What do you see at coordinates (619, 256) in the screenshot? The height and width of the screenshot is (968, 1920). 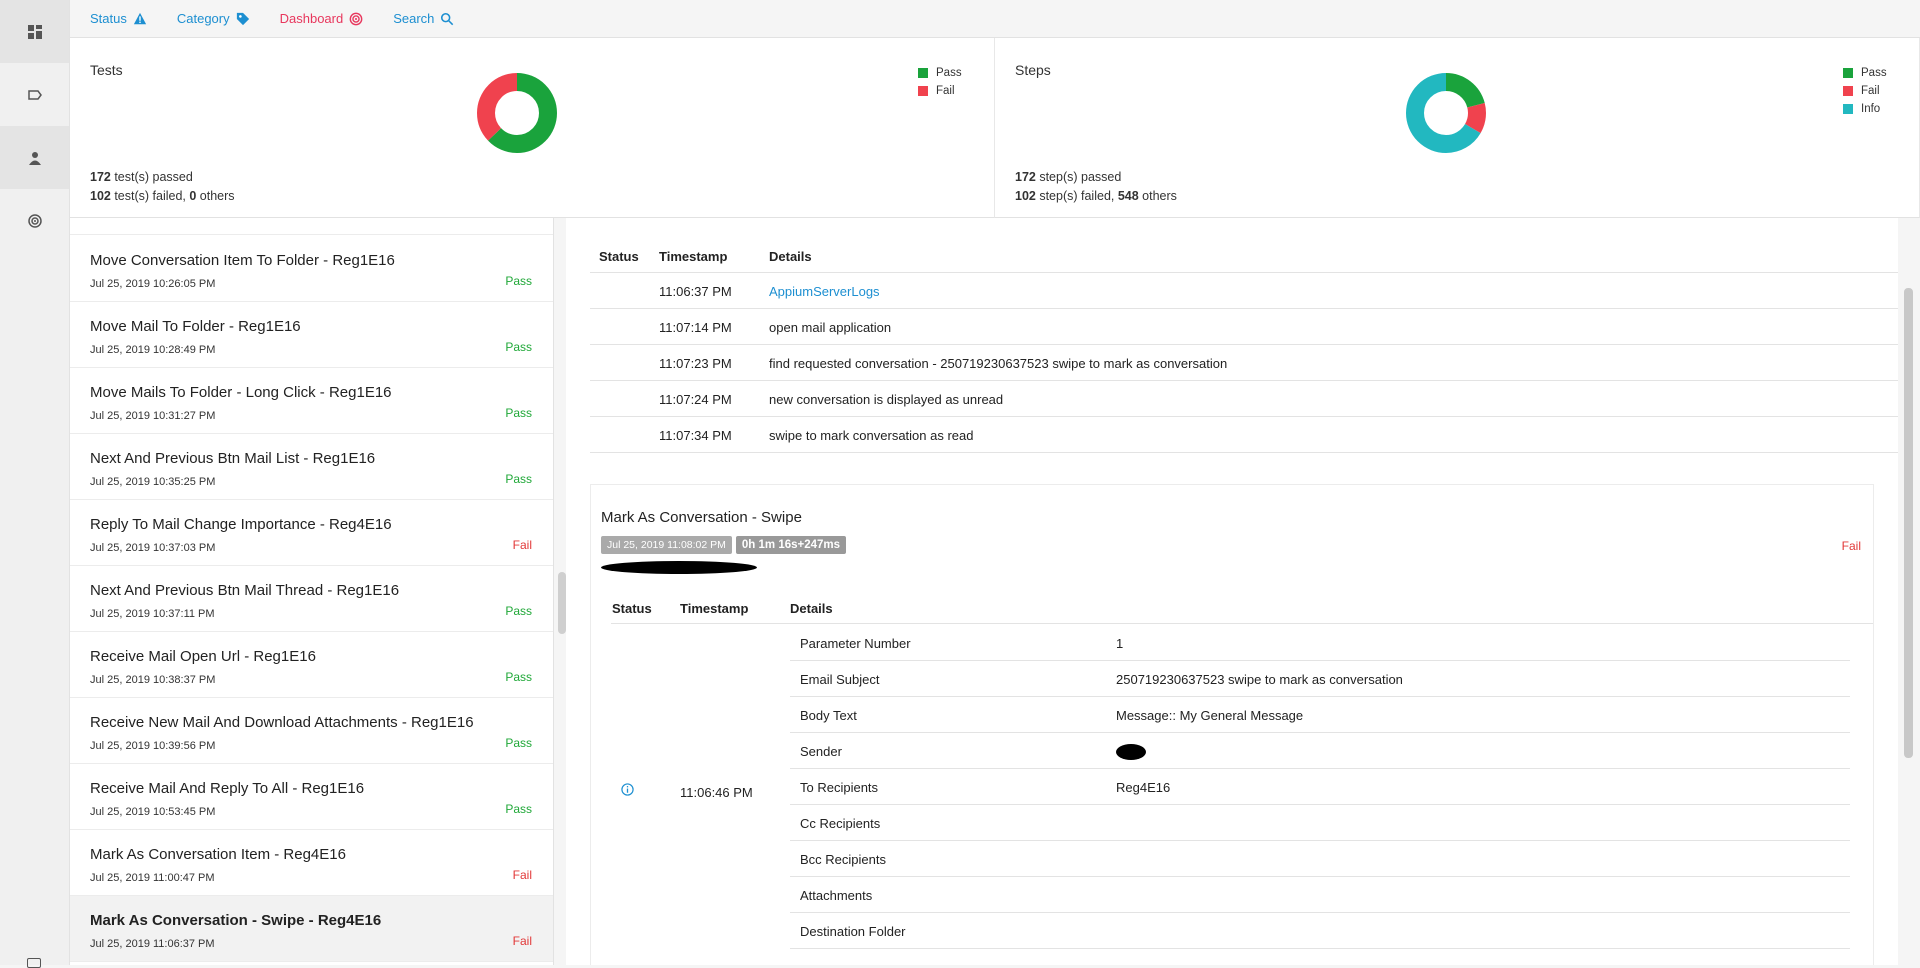 I see `col-status-header: Status` at bounding box center [619, 256].